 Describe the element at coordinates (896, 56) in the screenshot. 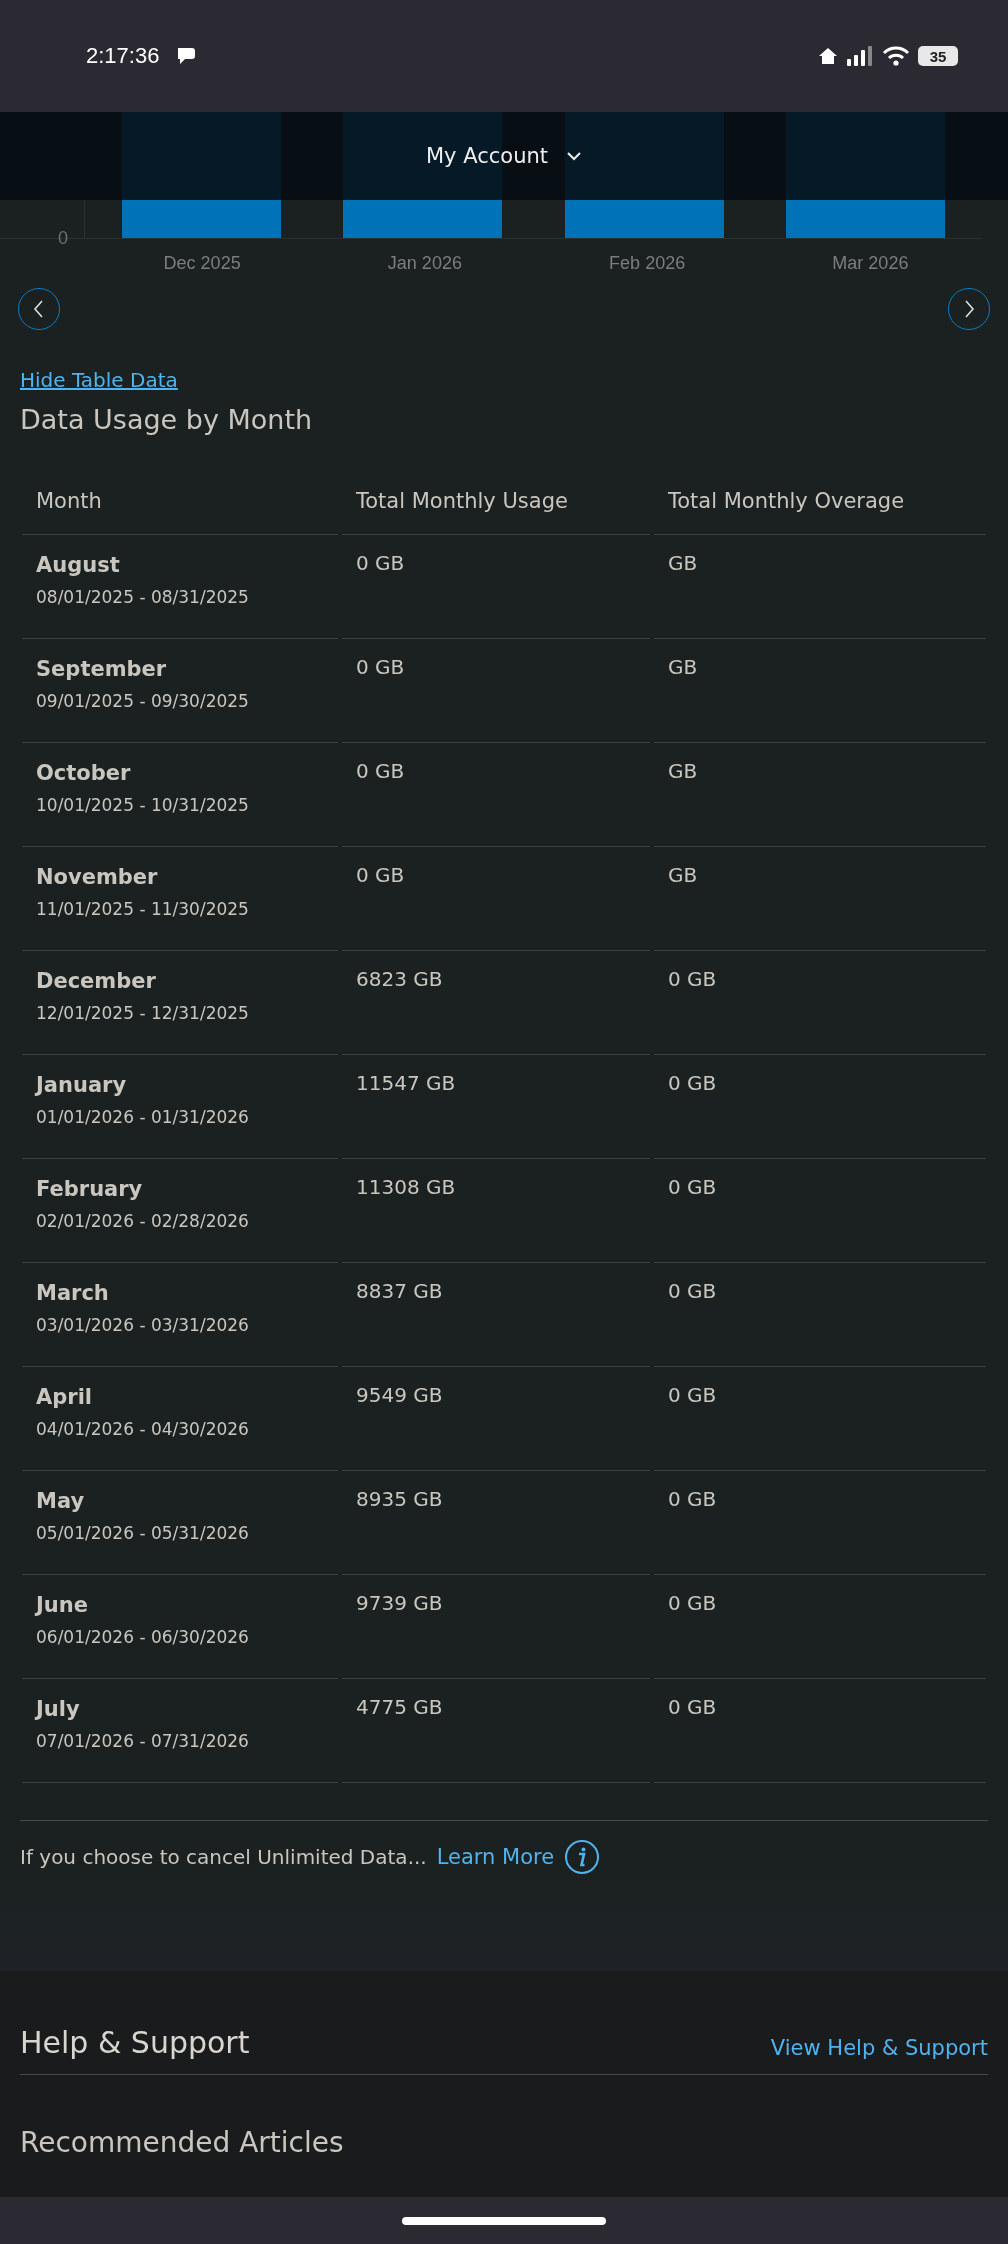

I see `wifi-icon` at that location.